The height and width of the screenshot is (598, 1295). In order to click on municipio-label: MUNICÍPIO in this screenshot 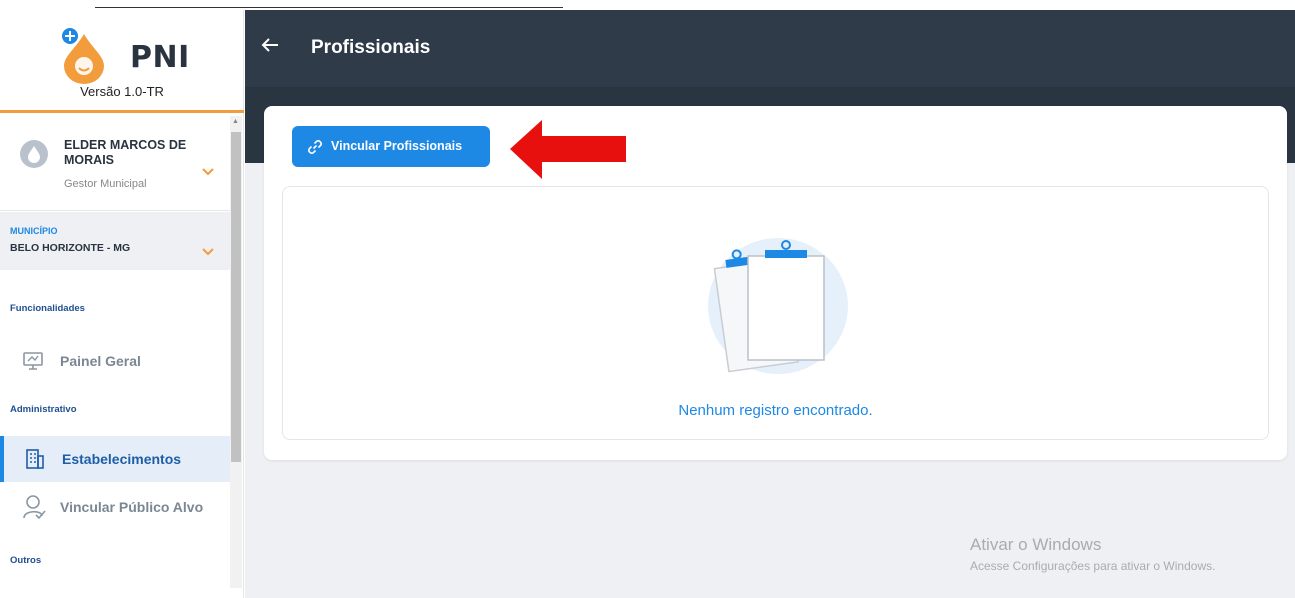, I will do `click(34, 231)`.